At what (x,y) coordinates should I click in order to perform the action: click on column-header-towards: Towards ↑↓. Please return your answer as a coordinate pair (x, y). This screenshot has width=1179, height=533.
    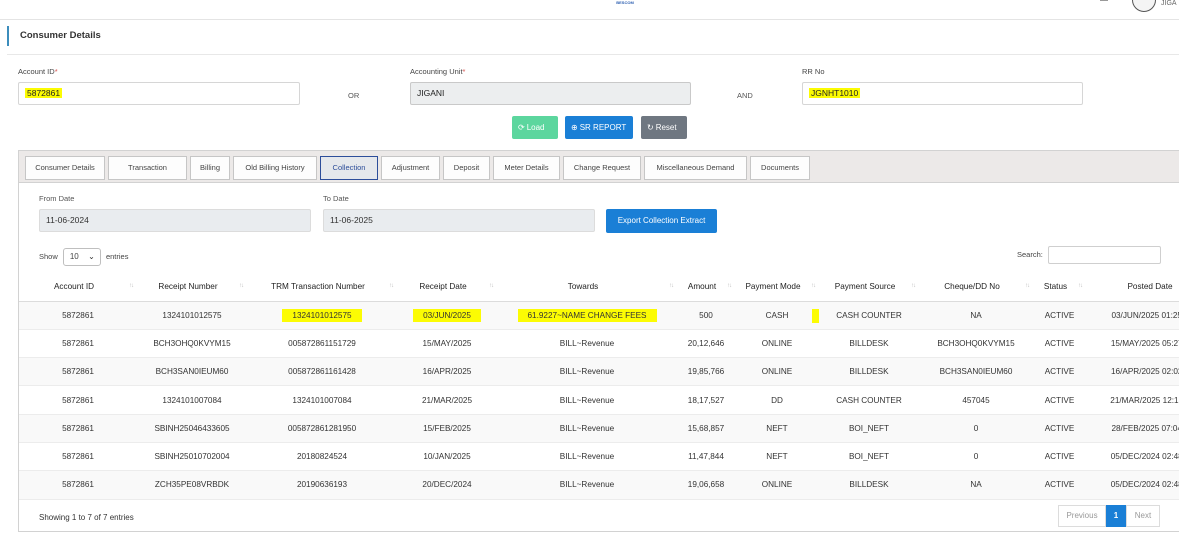
    Looking at the image, I should click on (587, 287).